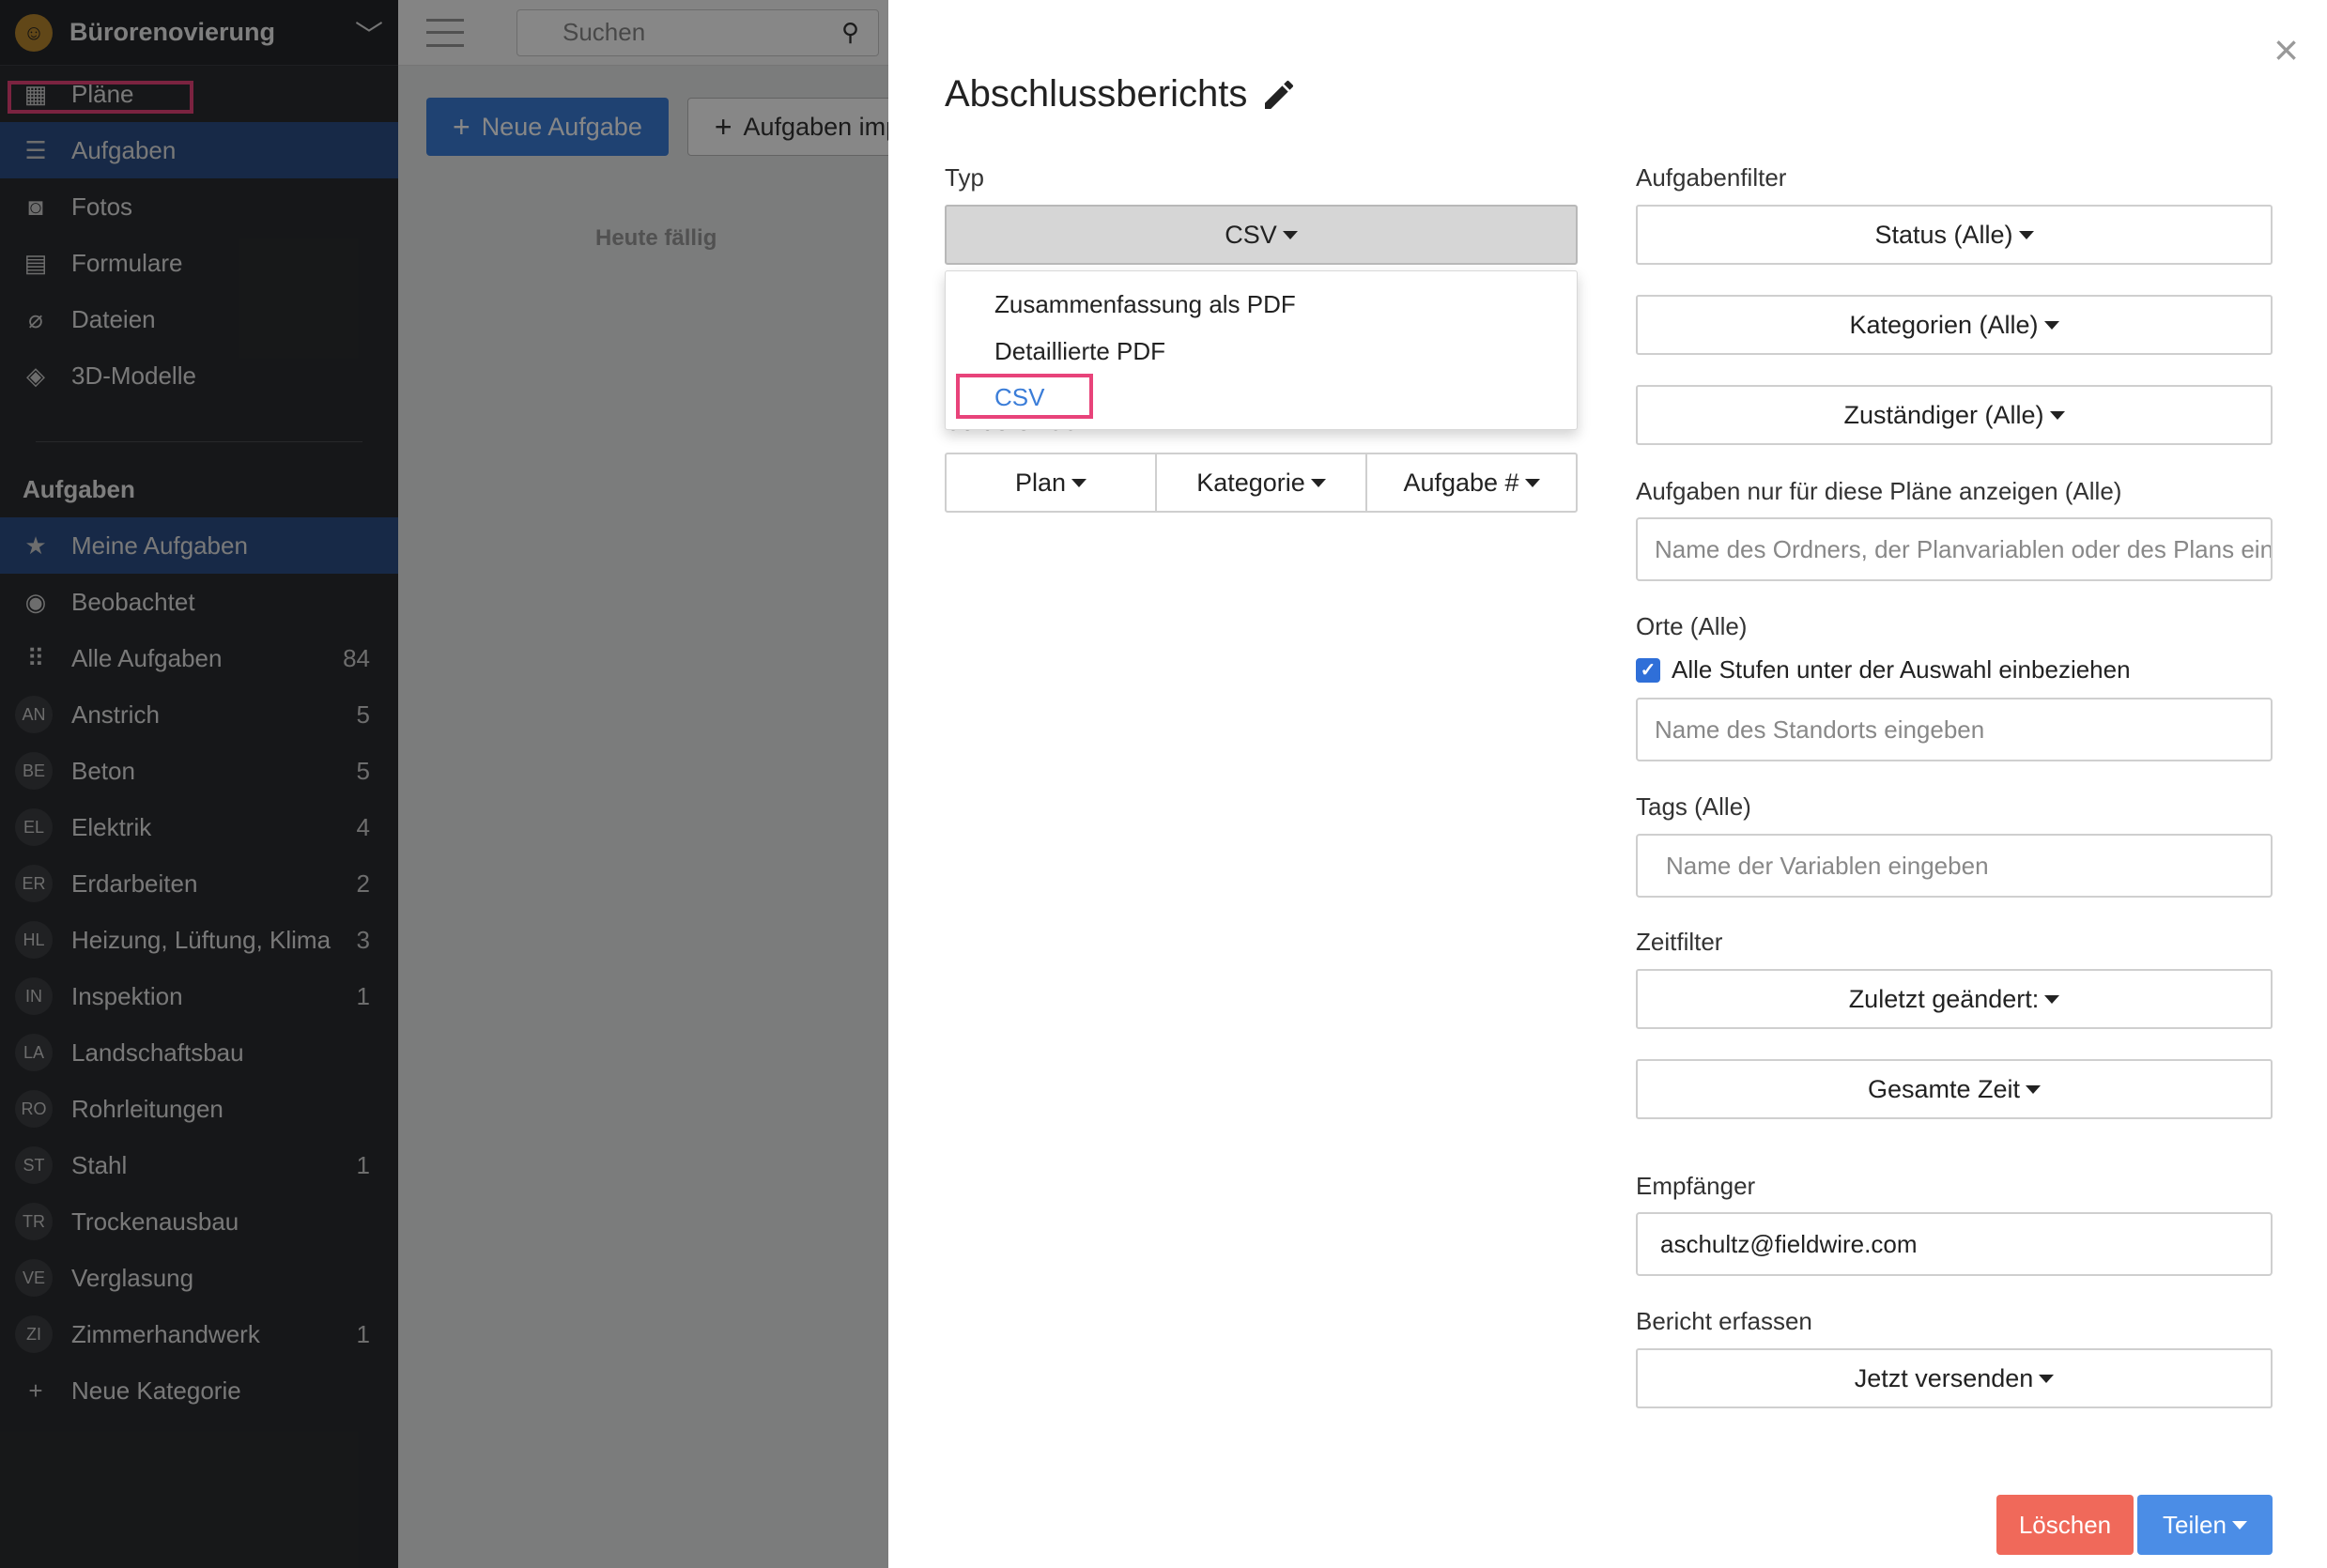 This screenshot has height=1568, width=2327. What do you see at coordinates (1944, 999) in the screenshot?
I see `last-changed-label: Zuletzt geändert:` at bounding box center [1944, 999].